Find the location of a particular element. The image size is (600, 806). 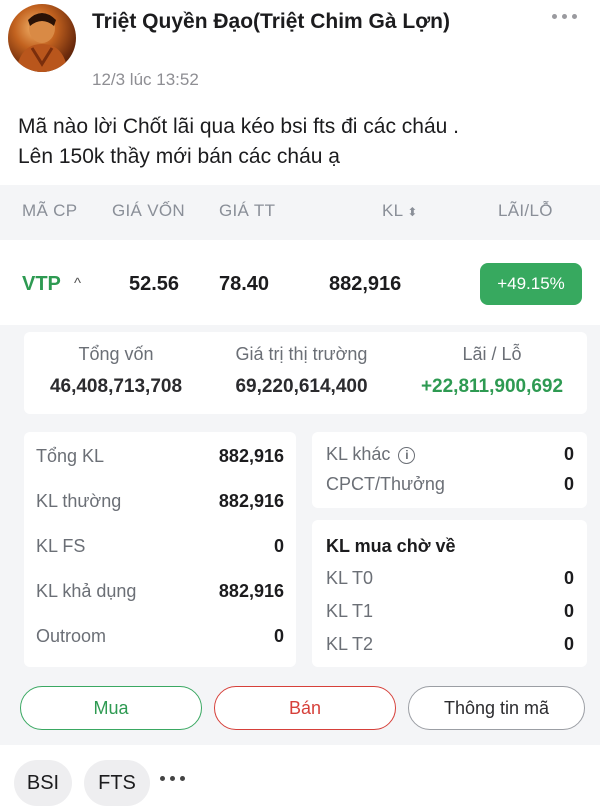

other-volume-value: 0 is located at coordinates (568, 454).